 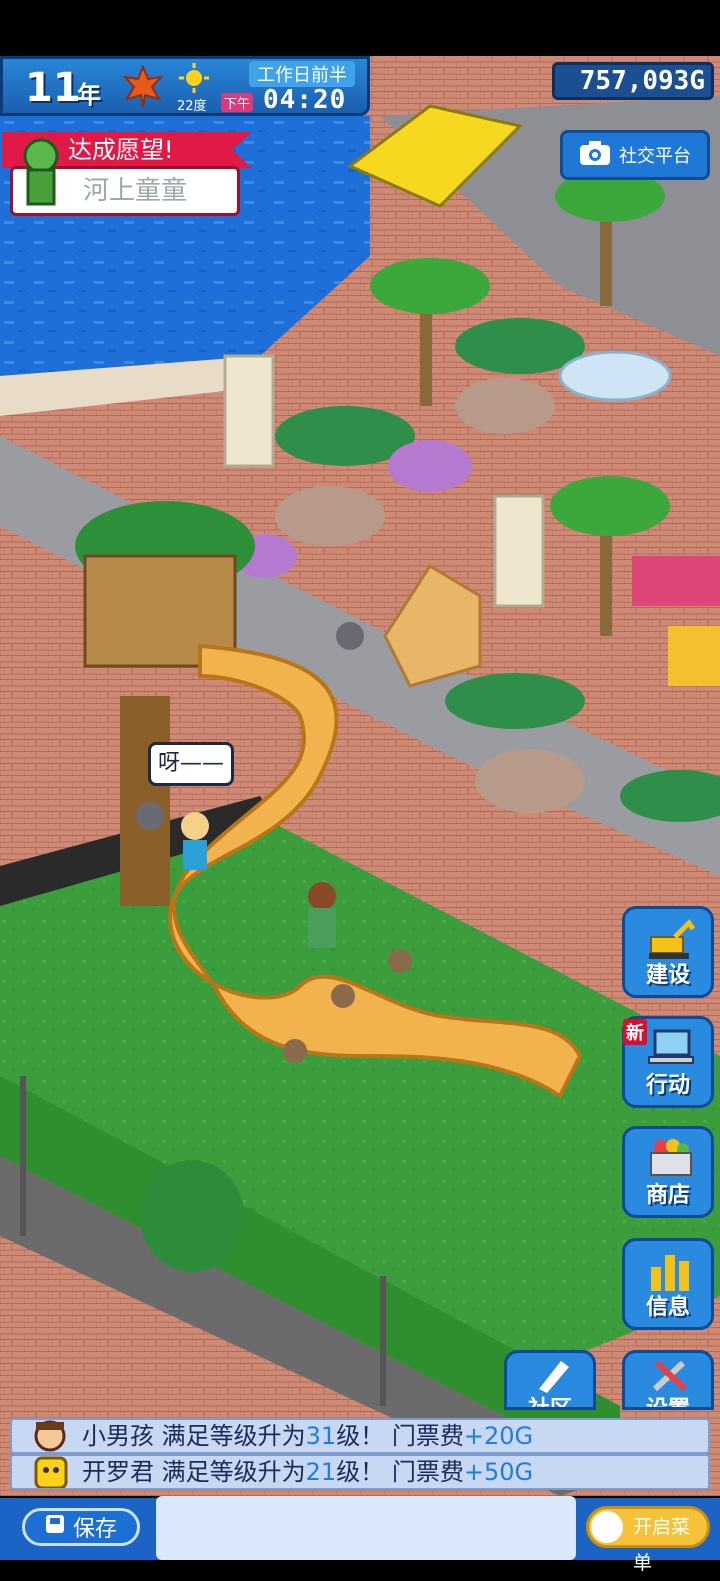 What do you see at coordinates (302, 74) in the screenshot?
I see `day-period: 工作日前半` at bounding box center [302, 74].